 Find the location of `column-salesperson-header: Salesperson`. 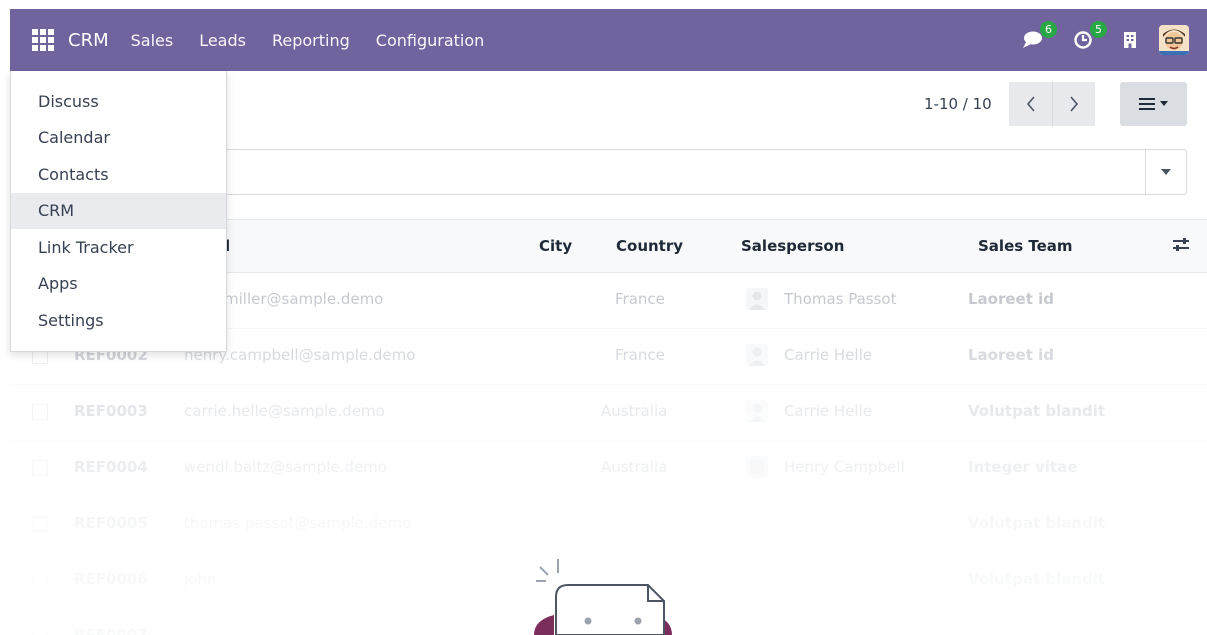

column-salesperson-header: Salesperson is located at coordinates (792, 246).